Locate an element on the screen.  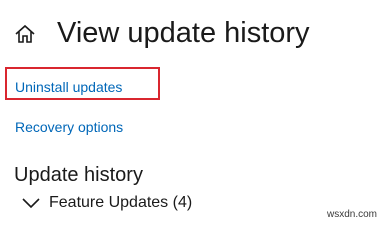
watermark: wsxdn.com is located at coordinates (351, 214).